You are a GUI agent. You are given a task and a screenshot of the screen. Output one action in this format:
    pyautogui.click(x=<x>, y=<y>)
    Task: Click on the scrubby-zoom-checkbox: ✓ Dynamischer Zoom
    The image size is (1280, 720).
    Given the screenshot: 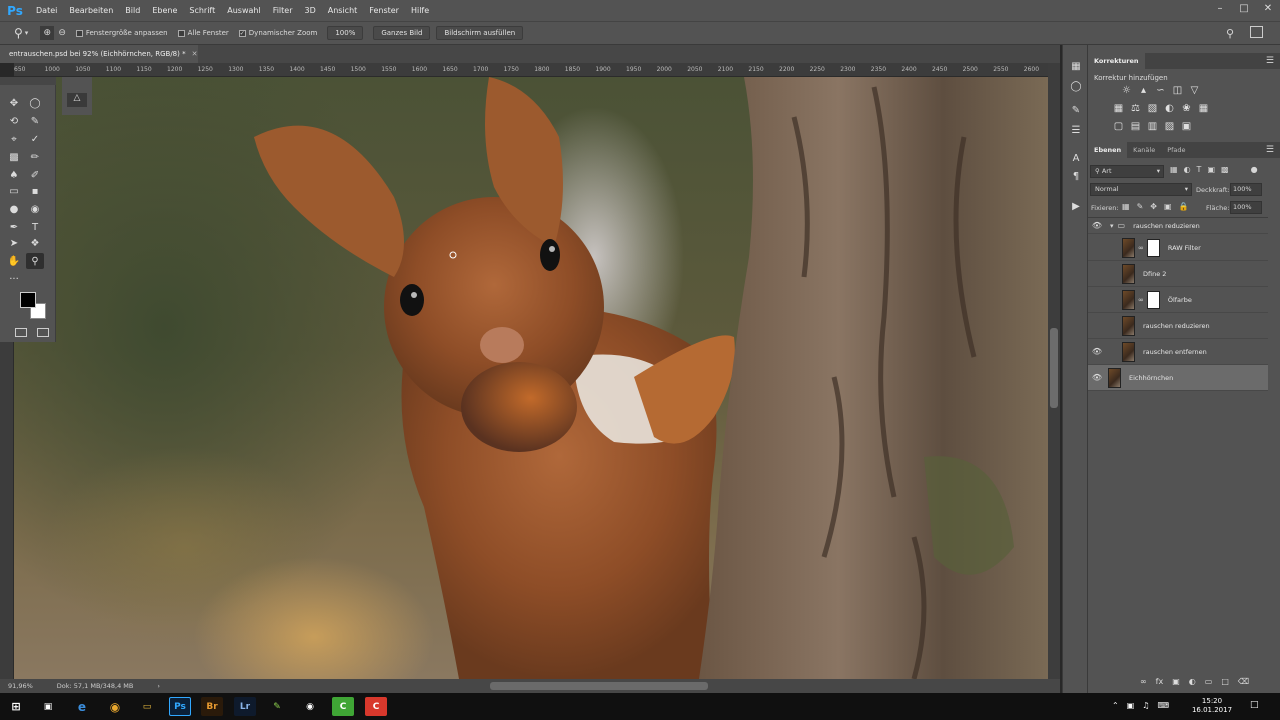 What is the action you would take?
    pyautogui.click(x=277, y=33)
    